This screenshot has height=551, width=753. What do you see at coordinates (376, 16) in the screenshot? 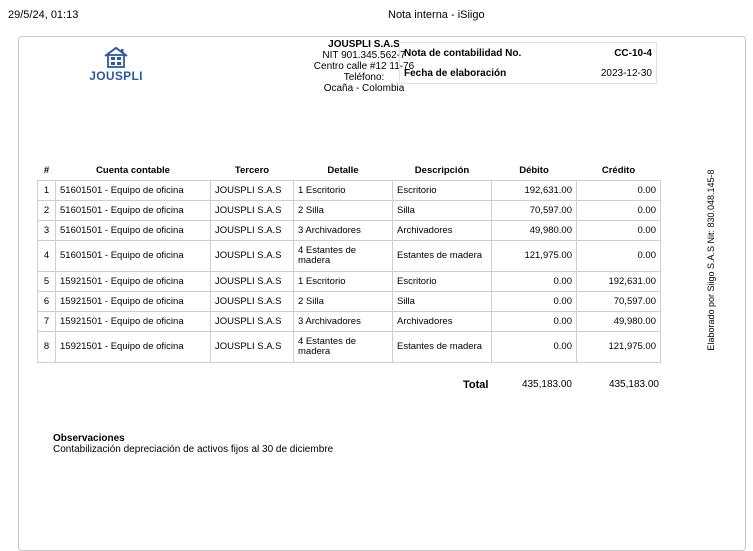
I see `print-header: 29/5/24, 01:13 Nota interna - iSiigo` at bounding box center [376, 16].